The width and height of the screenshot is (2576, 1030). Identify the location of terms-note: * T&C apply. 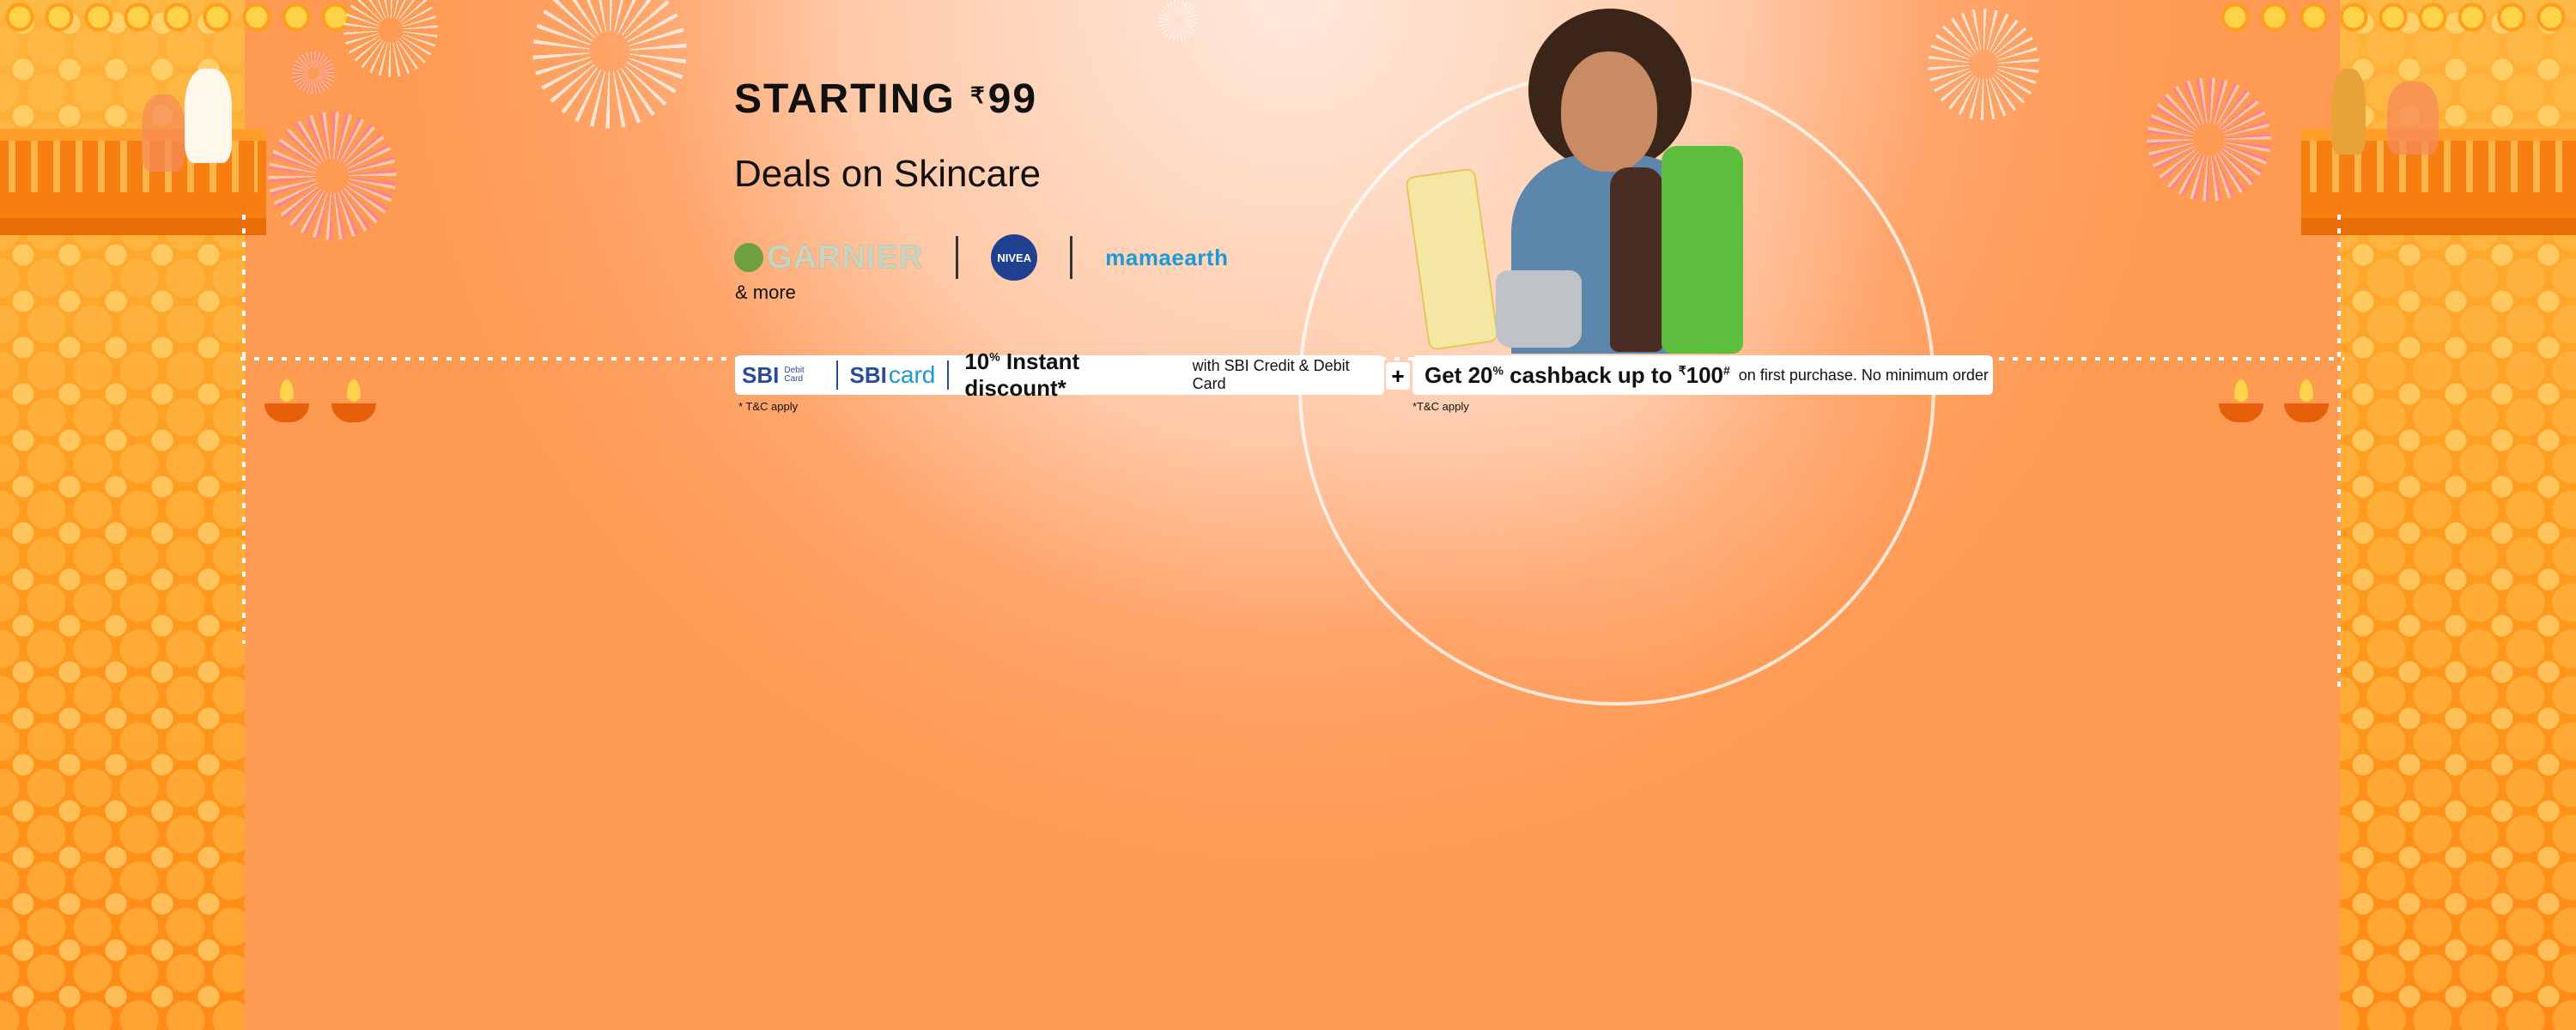
(768, 406).